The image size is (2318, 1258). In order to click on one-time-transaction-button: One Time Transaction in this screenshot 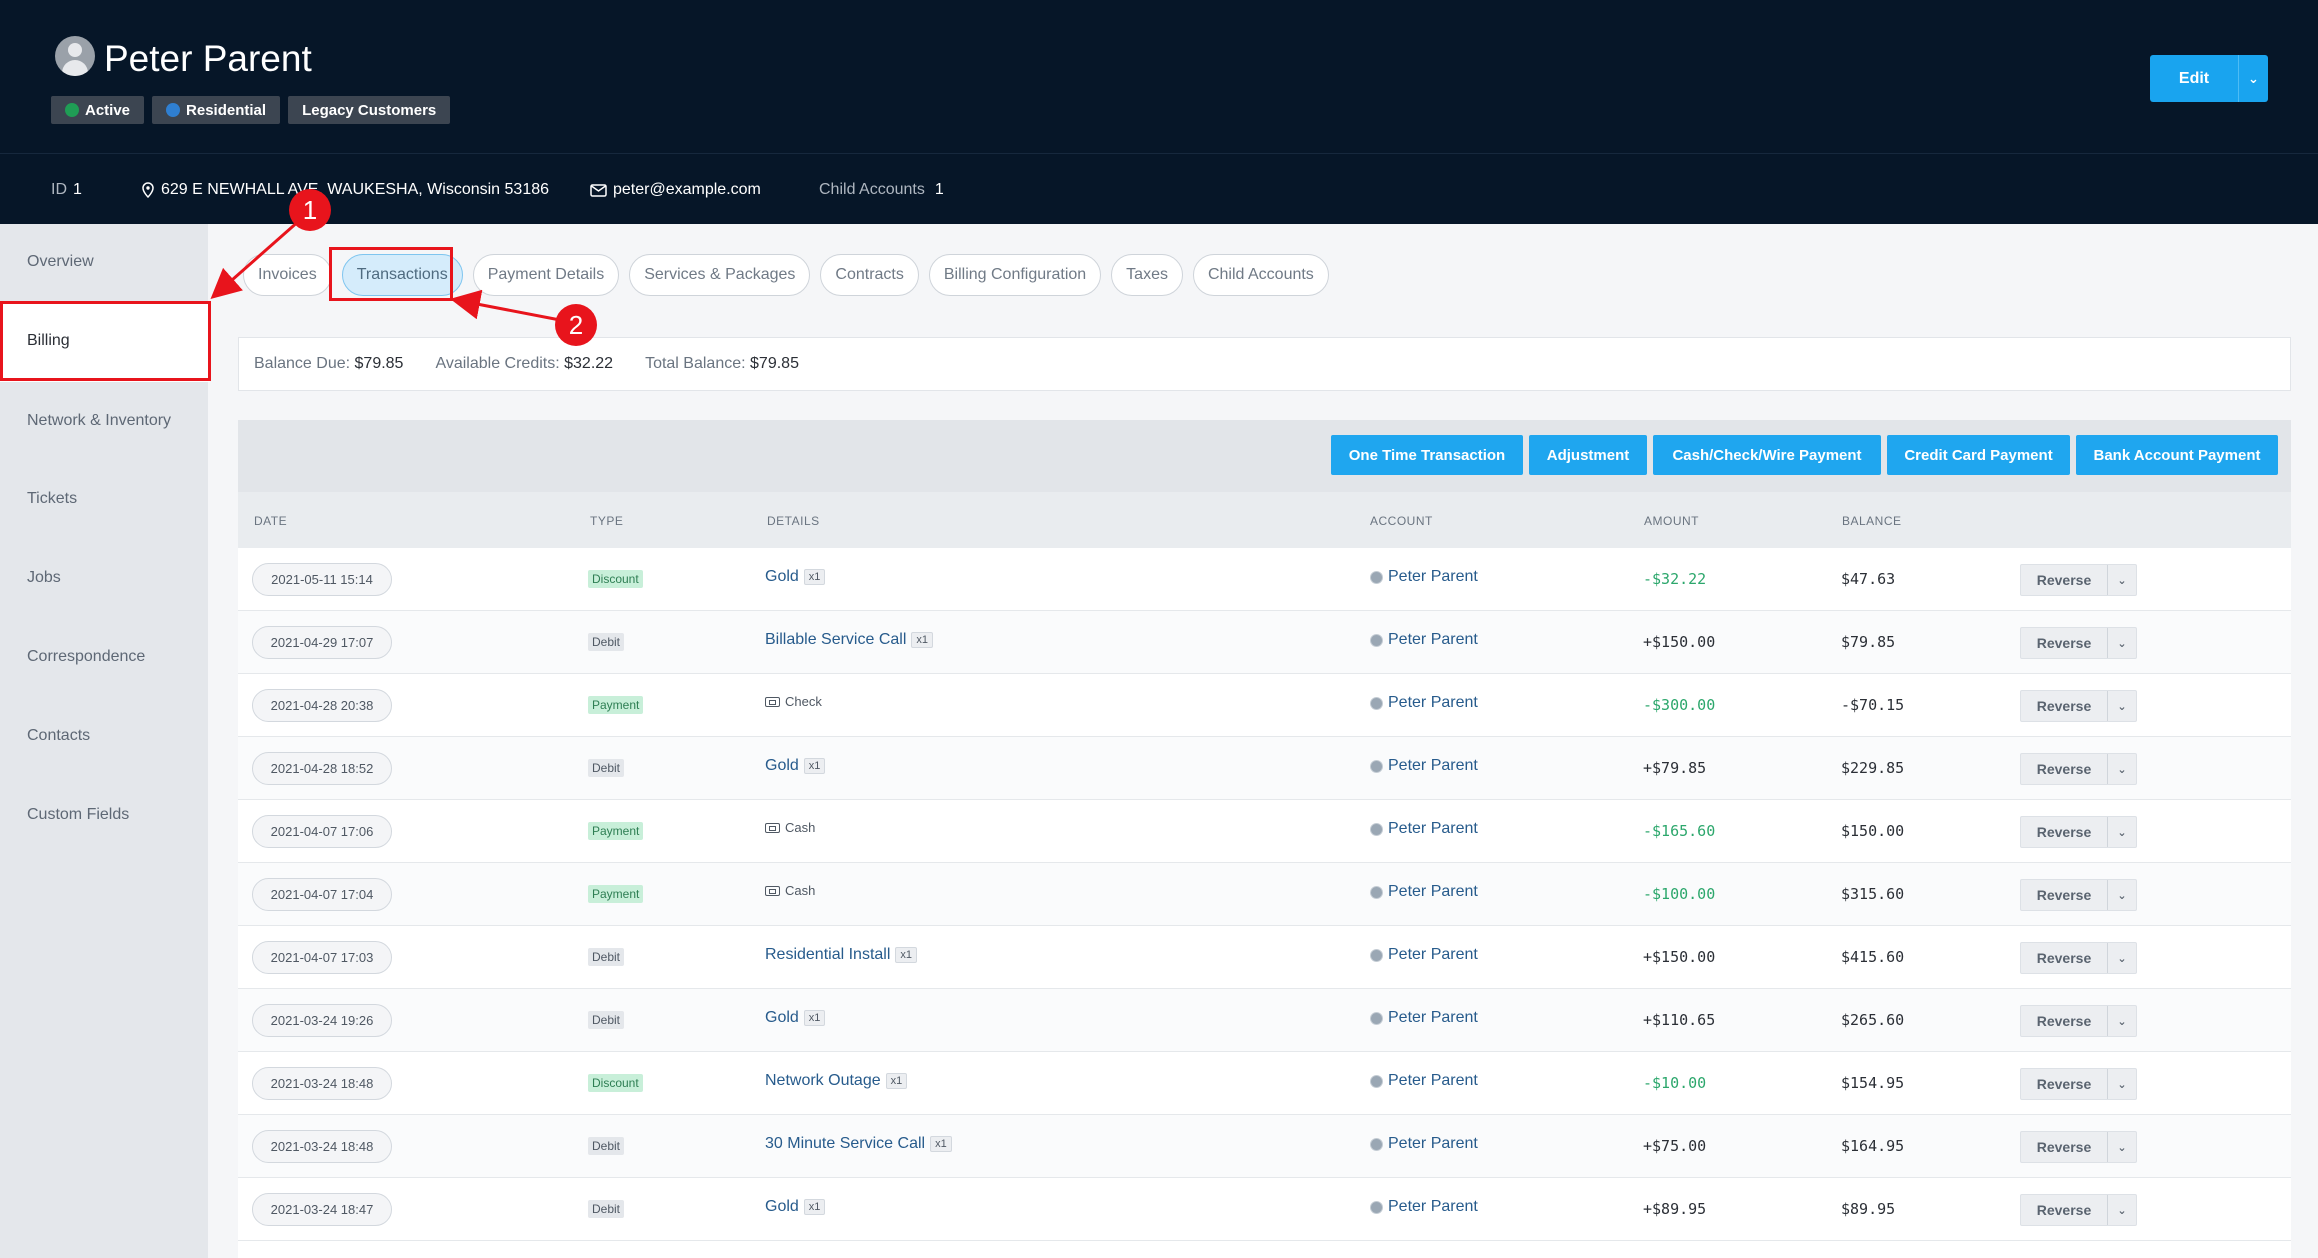, I will do `click(1427, 455)`.